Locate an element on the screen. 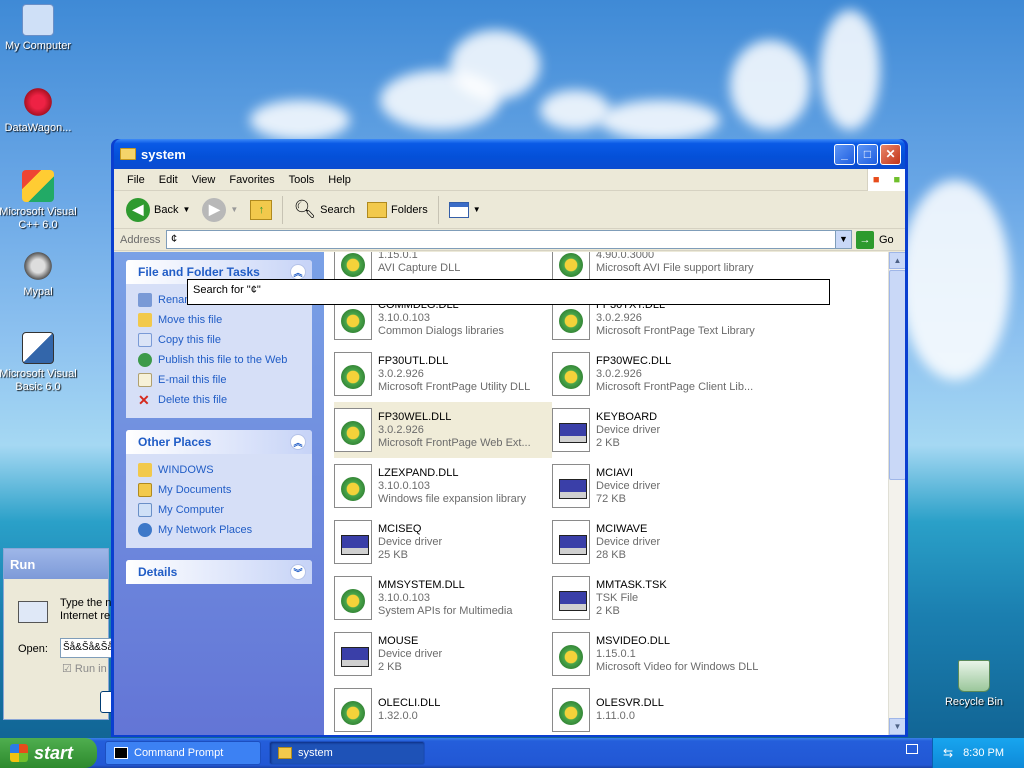 This screenshot has width=1024, height=768. maximize-button: □ is located at coordinates (867, 154).